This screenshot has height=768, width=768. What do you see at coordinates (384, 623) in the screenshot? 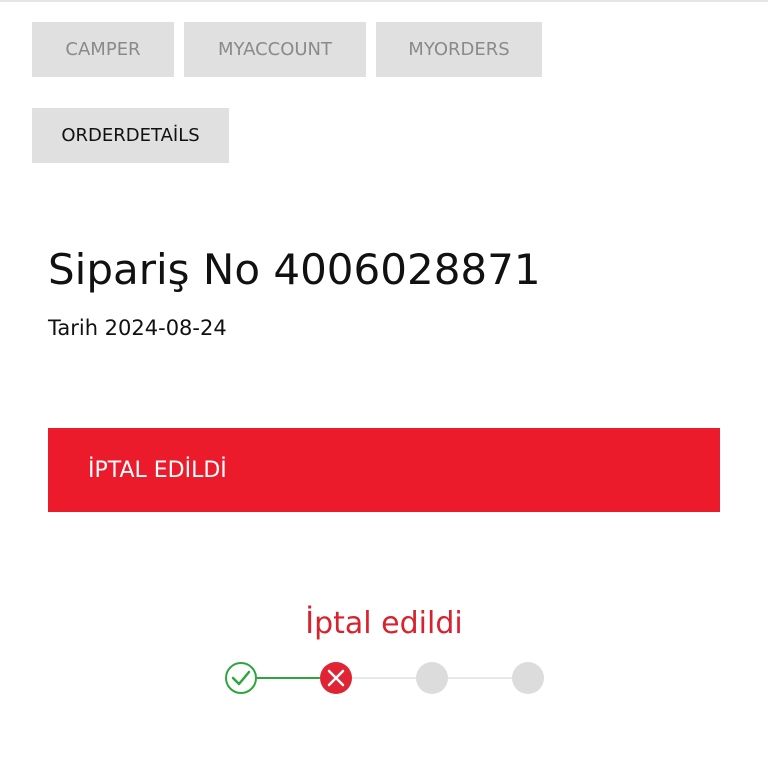
I see `status-label: İptal edildi` at bounding box center [384, 623].